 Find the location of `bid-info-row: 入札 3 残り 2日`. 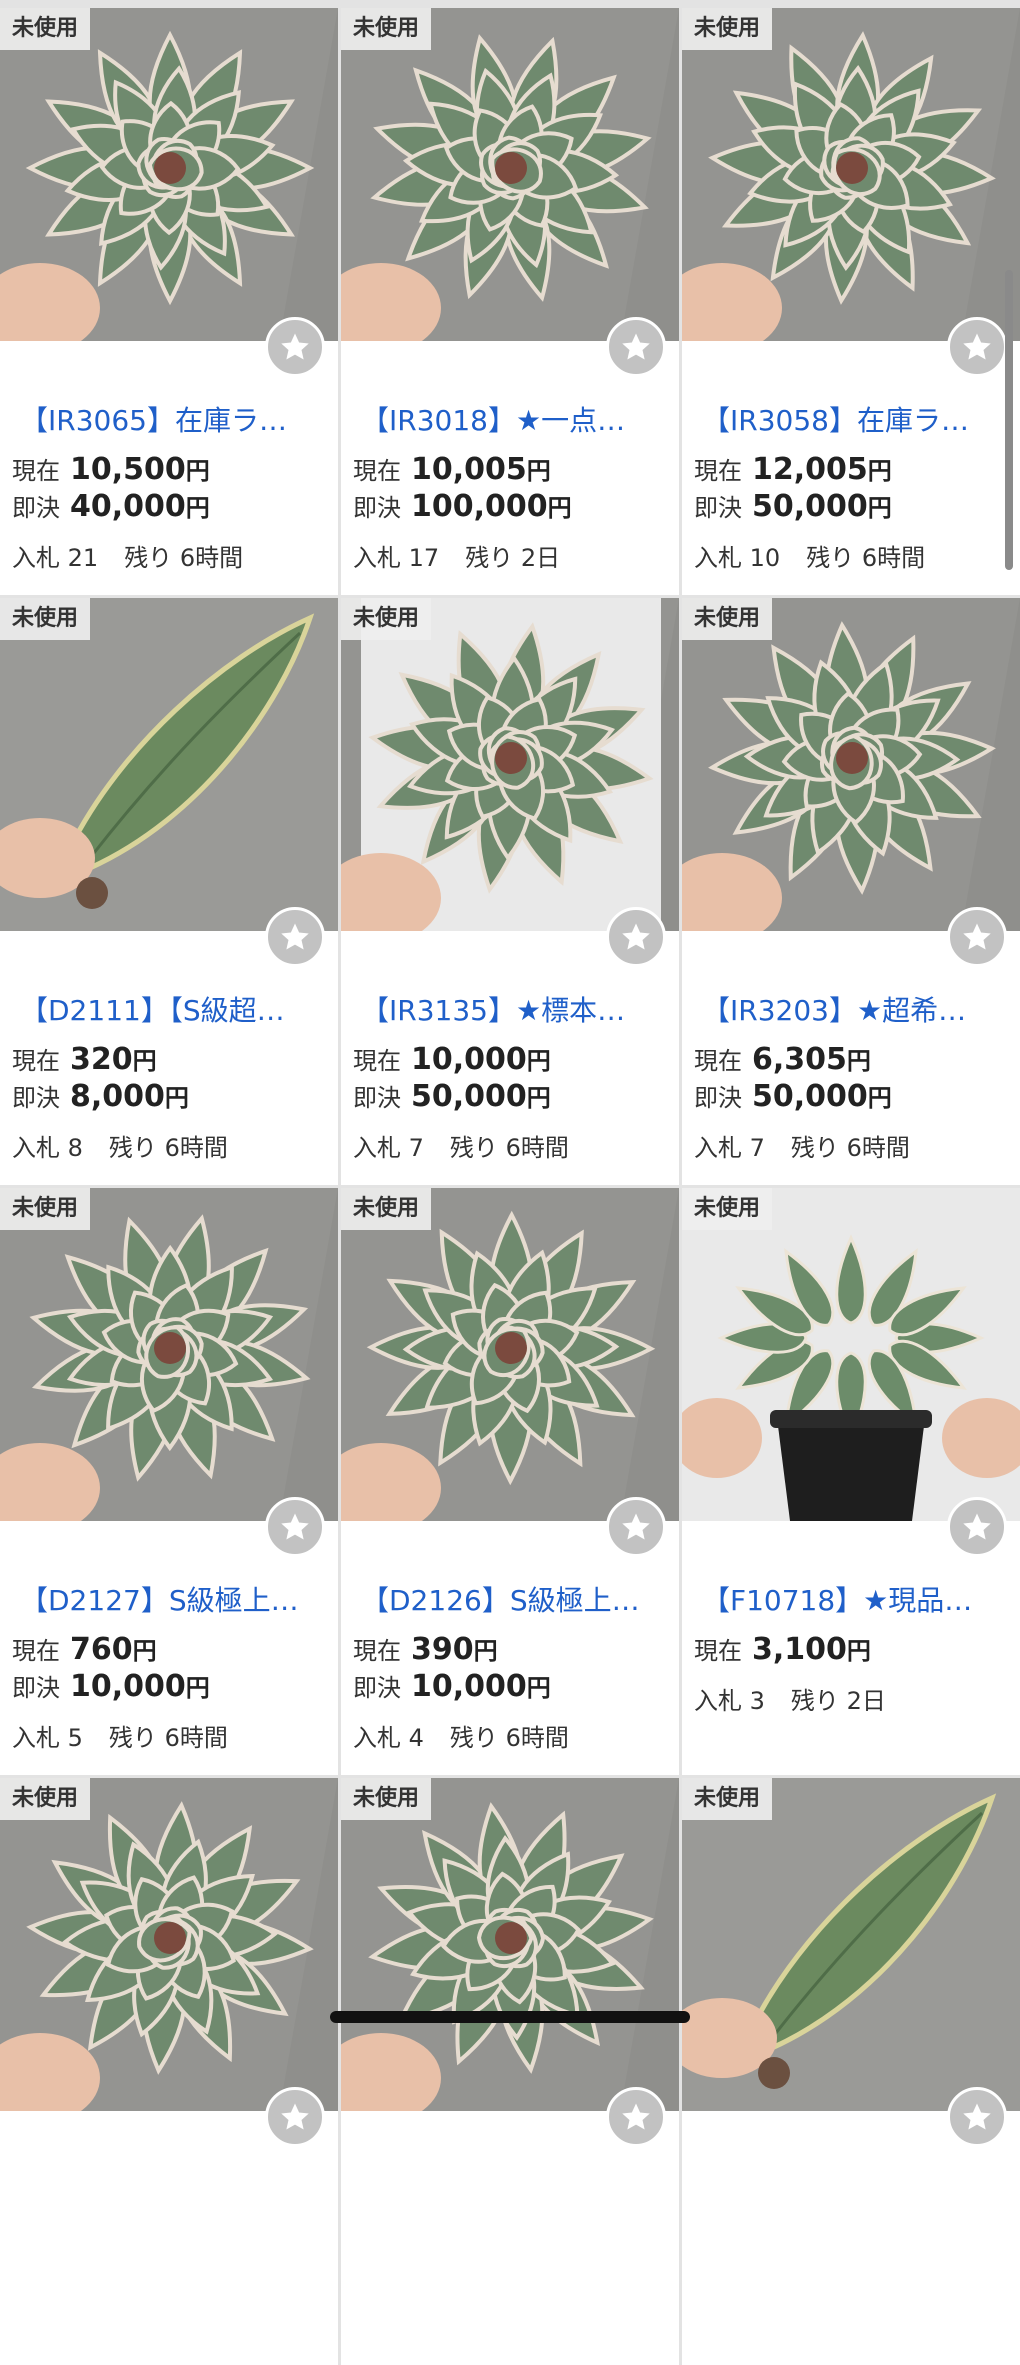

bid-info-row: 入札 3 残り 2日 is located at coordinates (790, 1698).